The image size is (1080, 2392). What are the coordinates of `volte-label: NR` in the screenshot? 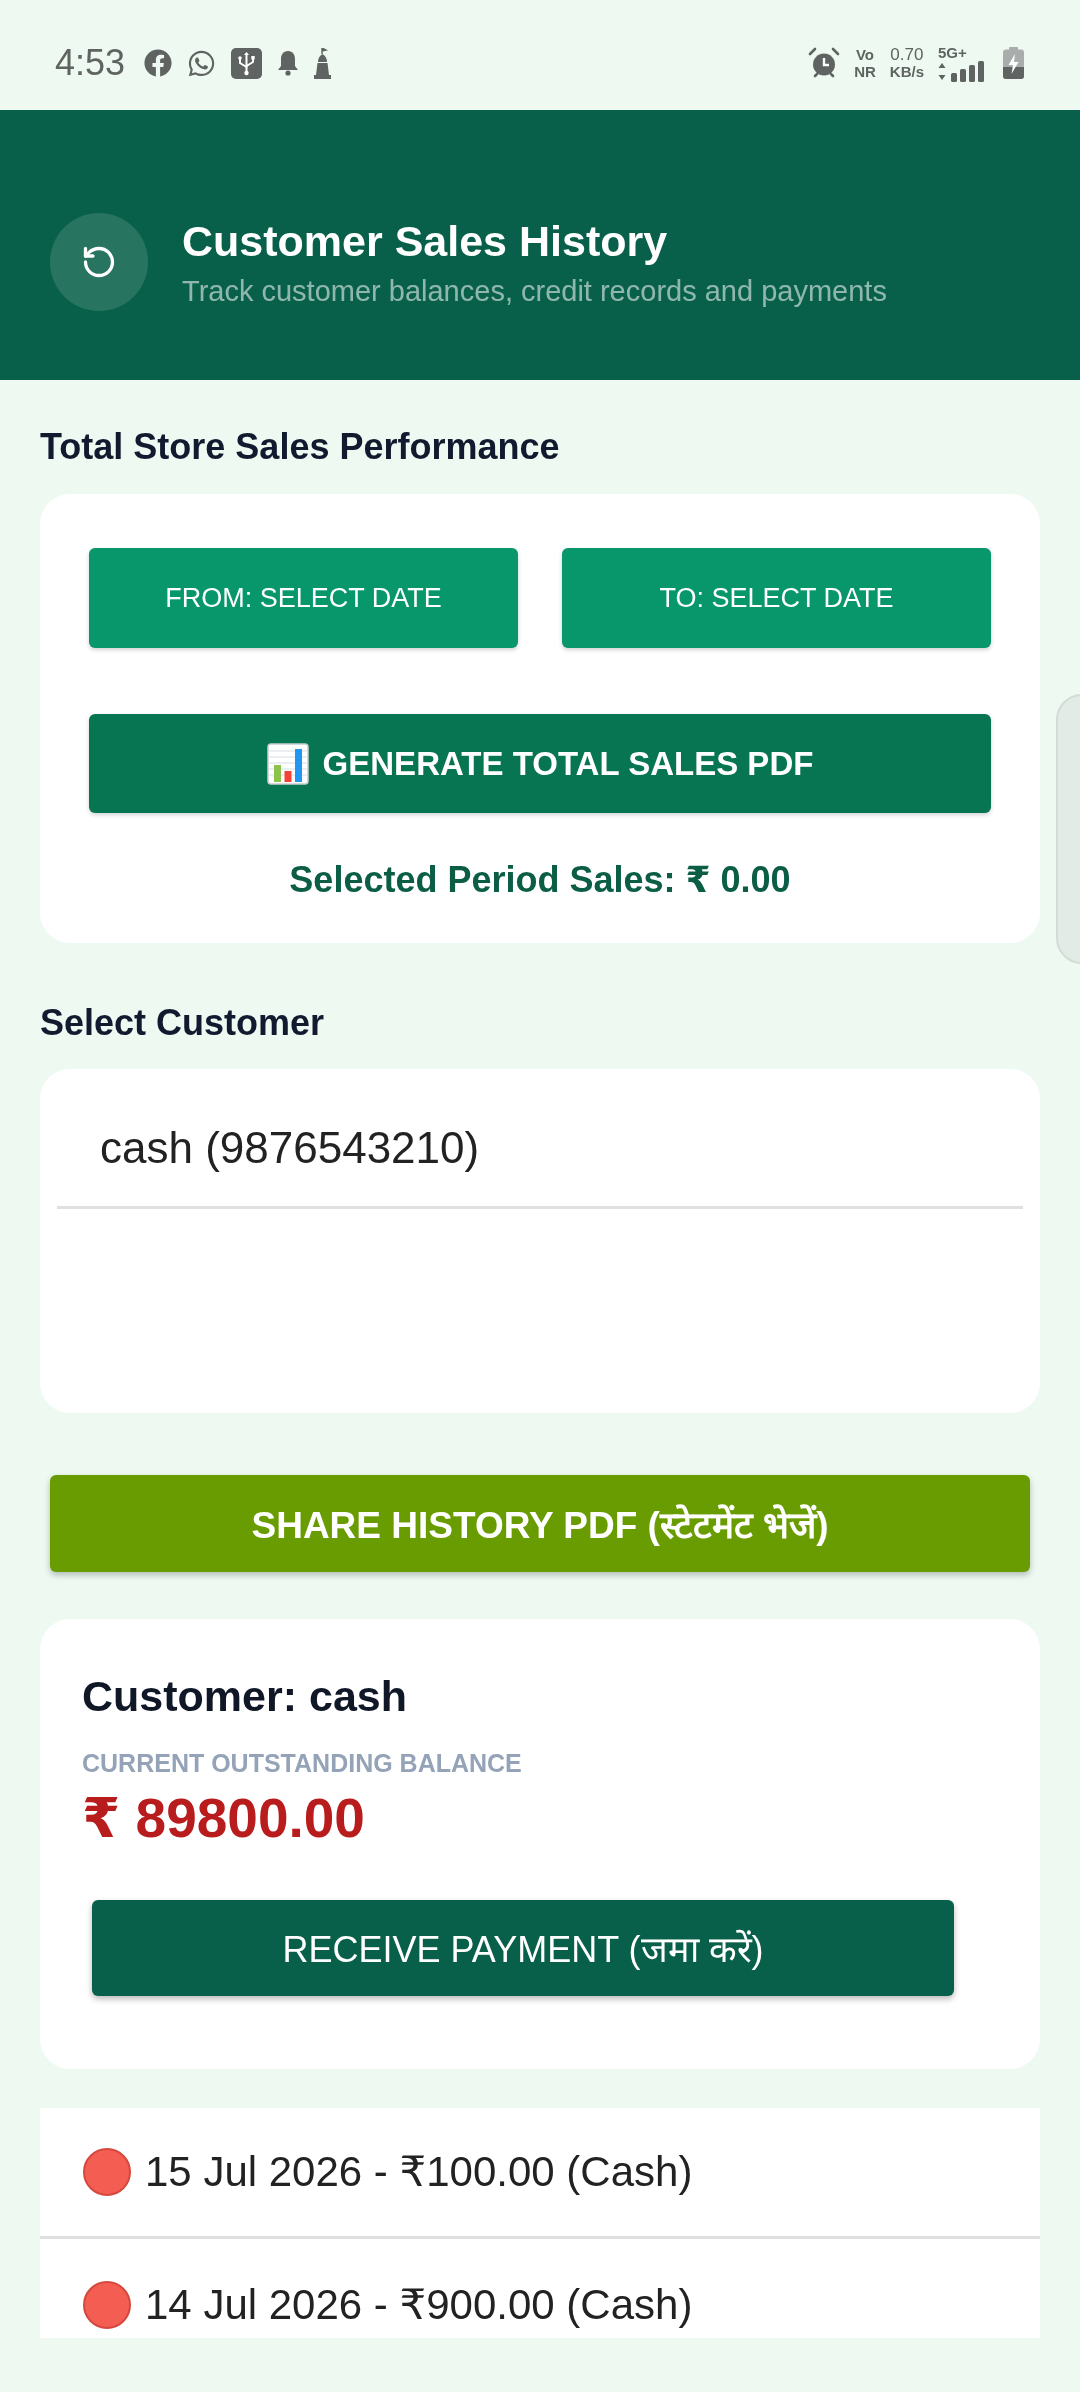 It's located at (865, 71).